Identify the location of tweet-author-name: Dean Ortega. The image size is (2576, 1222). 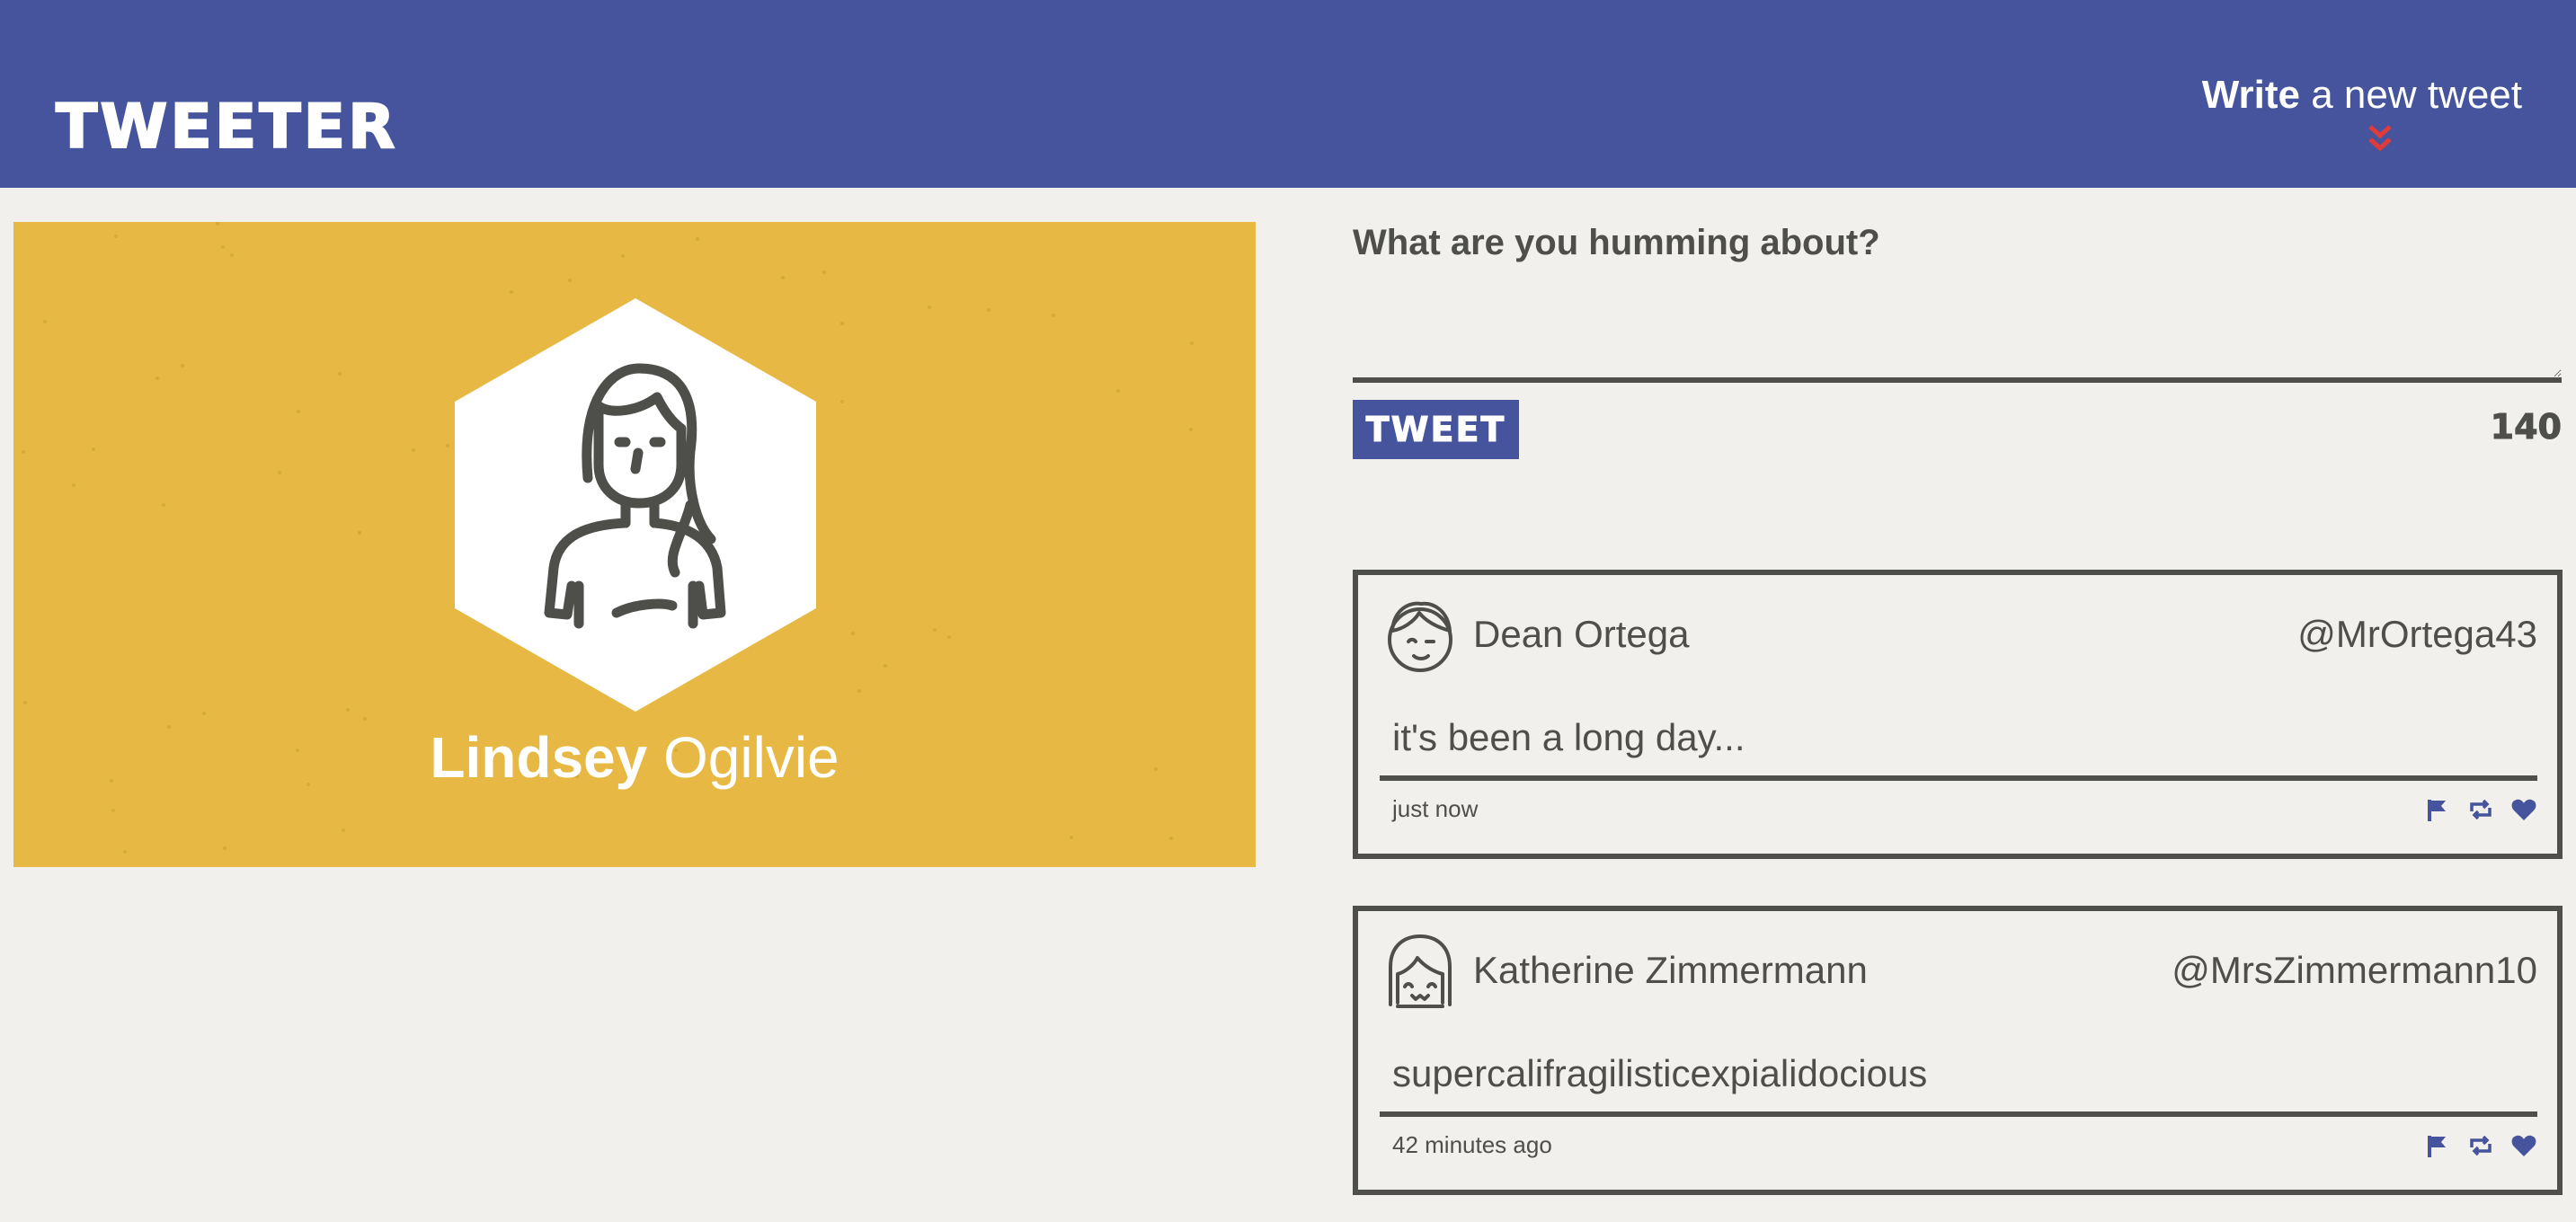
(1581, 634).